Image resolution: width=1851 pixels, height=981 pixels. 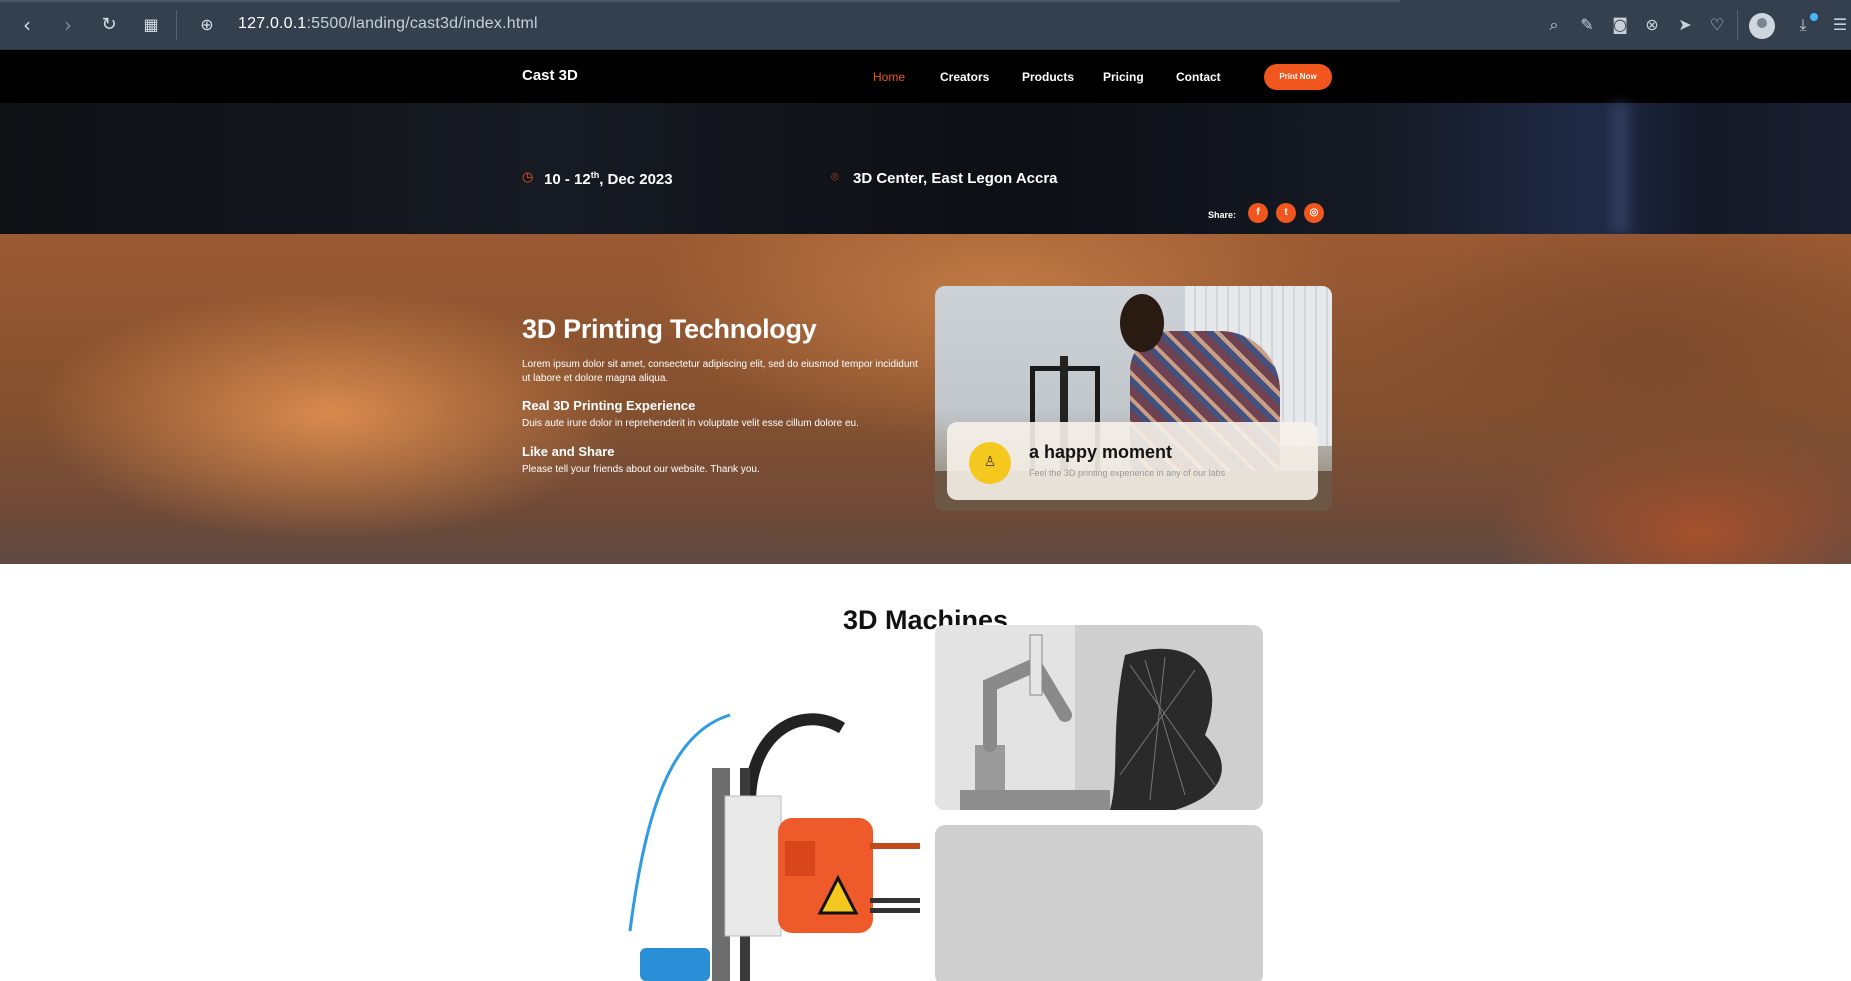 What do you see at coordinates (1652, 25) in the screenshot?
I see `close-icon: ⊗` at bounding box center [1652, 25].